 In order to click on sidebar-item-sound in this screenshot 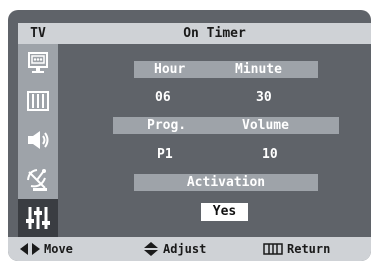, I will do `click(38, 101)`.